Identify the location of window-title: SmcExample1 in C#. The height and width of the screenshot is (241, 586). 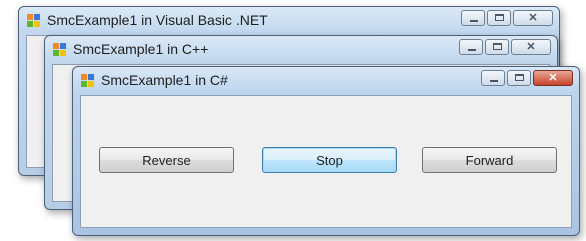
(164, 80).